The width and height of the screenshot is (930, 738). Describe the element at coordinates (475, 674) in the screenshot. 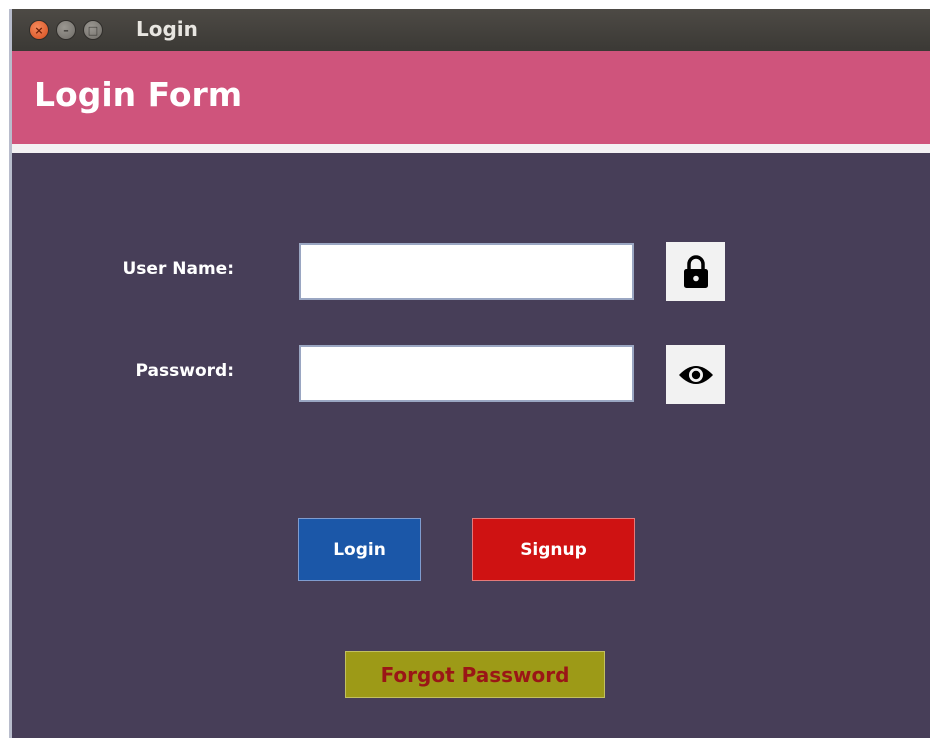

I see `forgot-password-button: Forgot Password` at that location.